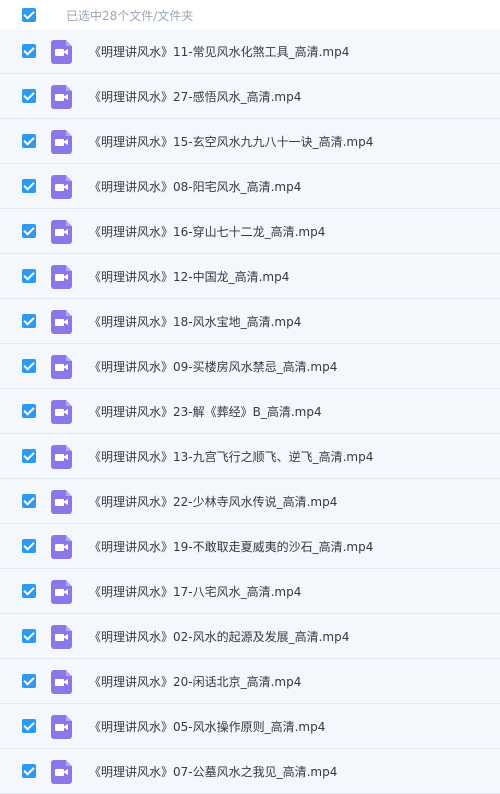 The image size is (500, 794). Describe the element at coordinates (219, 636) in the screenshot. I see `file-name: 《明理讲风水》02-风水的起源及发展_高清.mp4` at that location.